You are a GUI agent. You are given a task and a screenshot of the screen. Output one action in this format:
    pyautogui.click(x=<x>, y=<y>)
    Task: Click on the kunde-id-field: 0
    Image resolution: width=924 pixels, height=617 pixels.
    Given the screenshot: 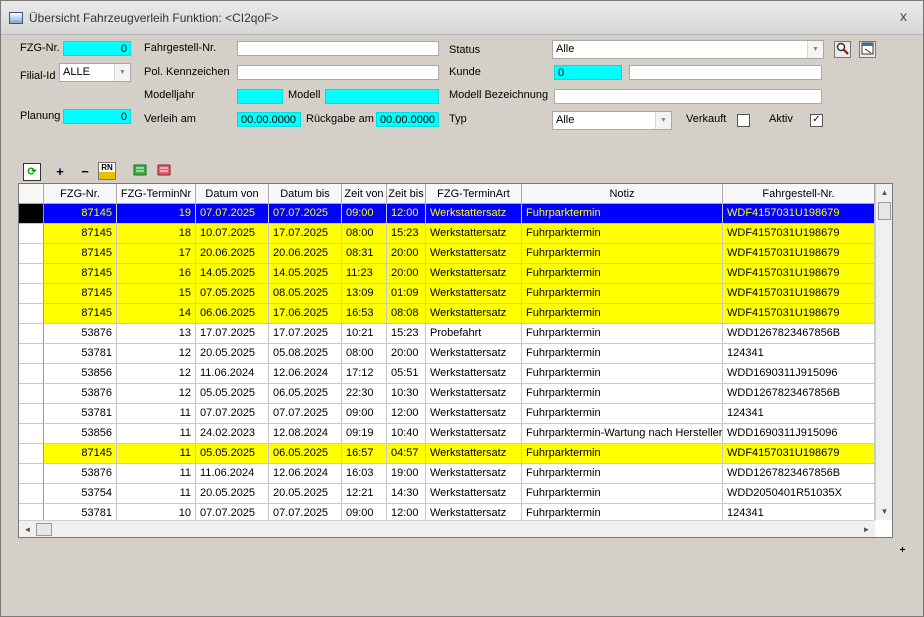 What is the action you would take?
    pyautogui.click(x=588, y=72)
    